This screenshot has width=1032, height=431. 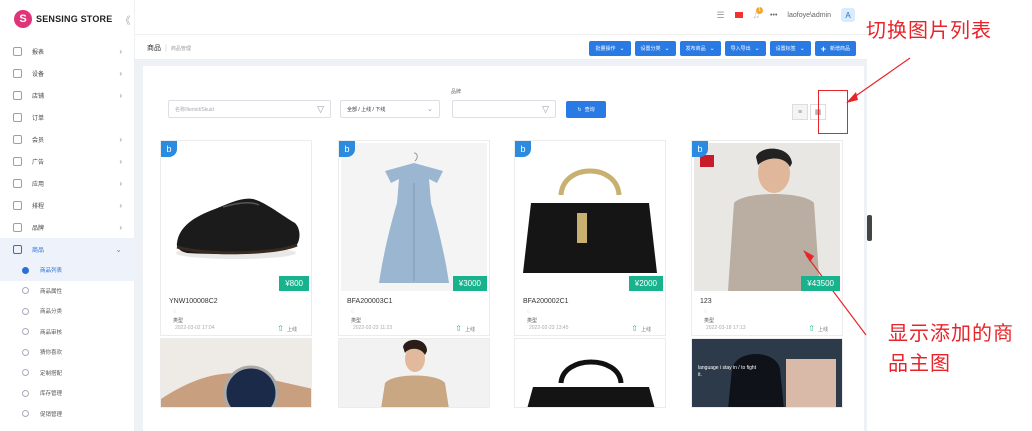 I want to click on price-tag: ¥43500, so click(x=820, y=283).